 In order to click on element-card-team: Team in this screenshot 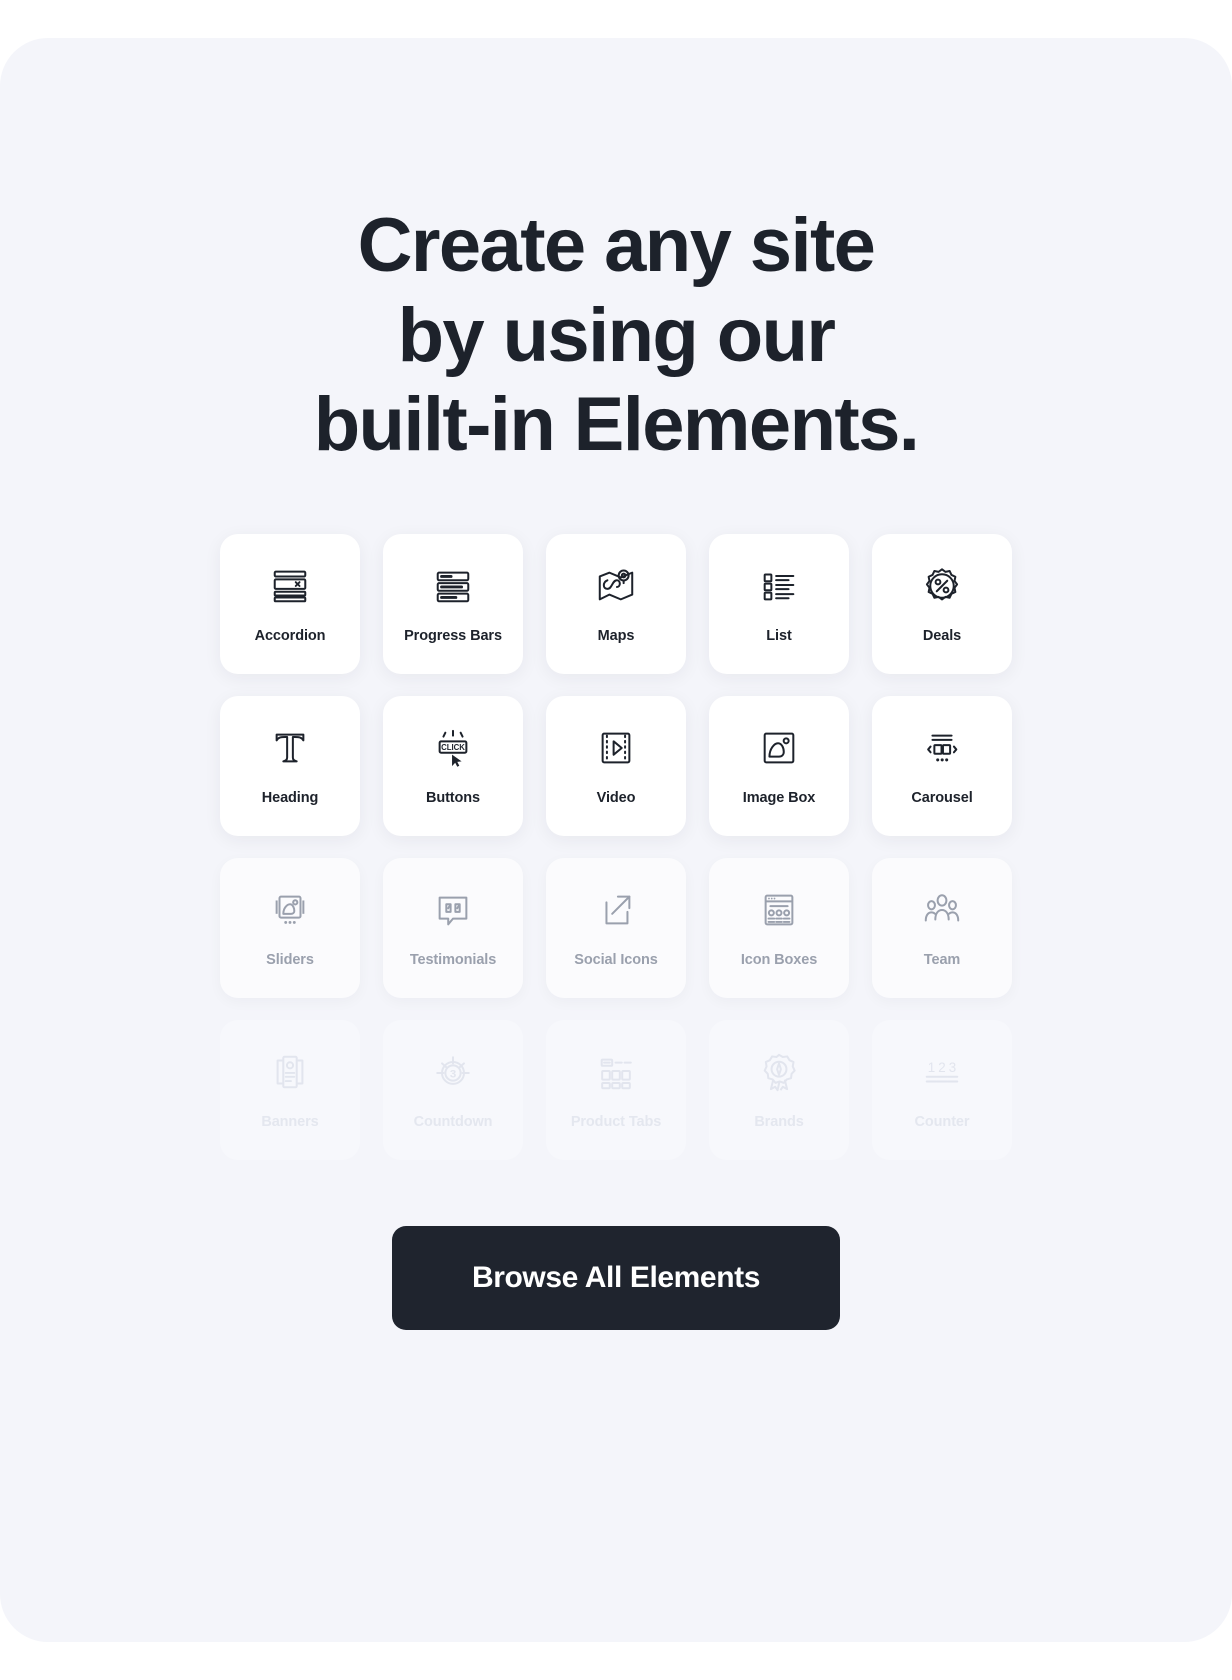, I will do `click(942, 928)`.